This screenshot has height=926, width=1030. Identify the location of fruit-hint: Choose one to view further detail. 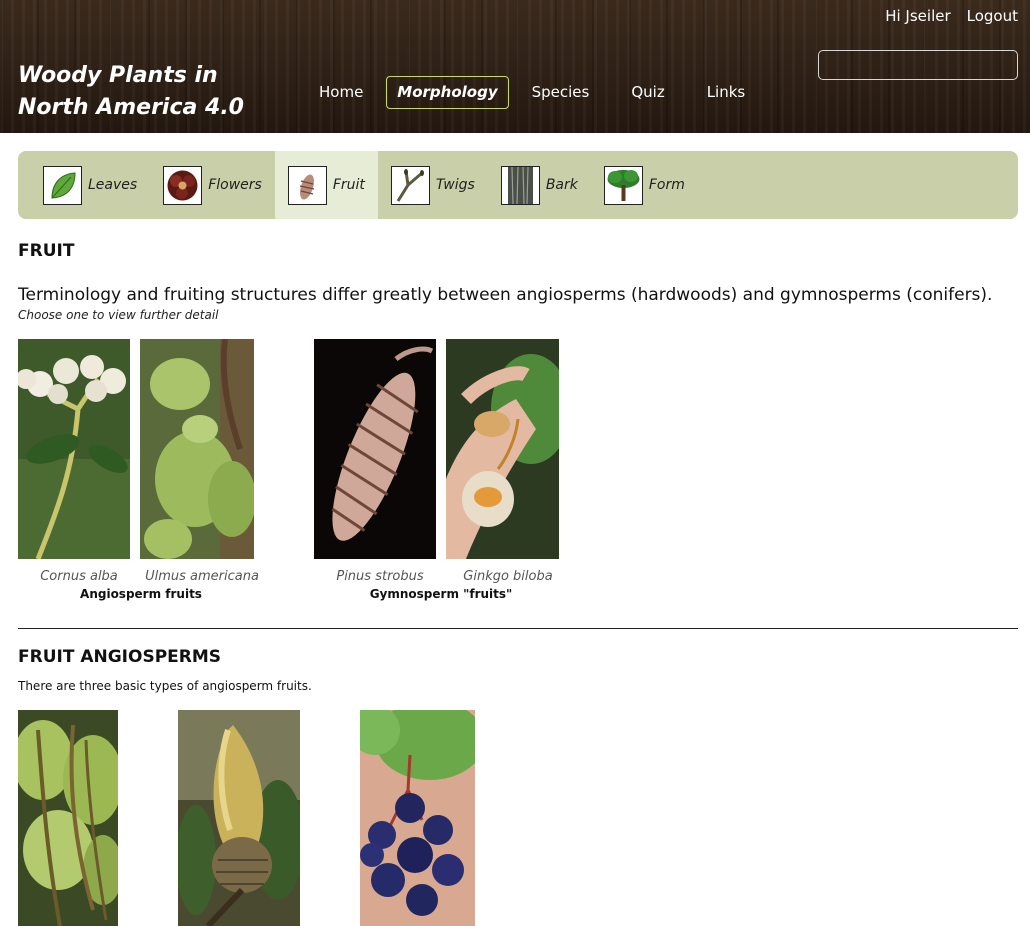
(118, 315).